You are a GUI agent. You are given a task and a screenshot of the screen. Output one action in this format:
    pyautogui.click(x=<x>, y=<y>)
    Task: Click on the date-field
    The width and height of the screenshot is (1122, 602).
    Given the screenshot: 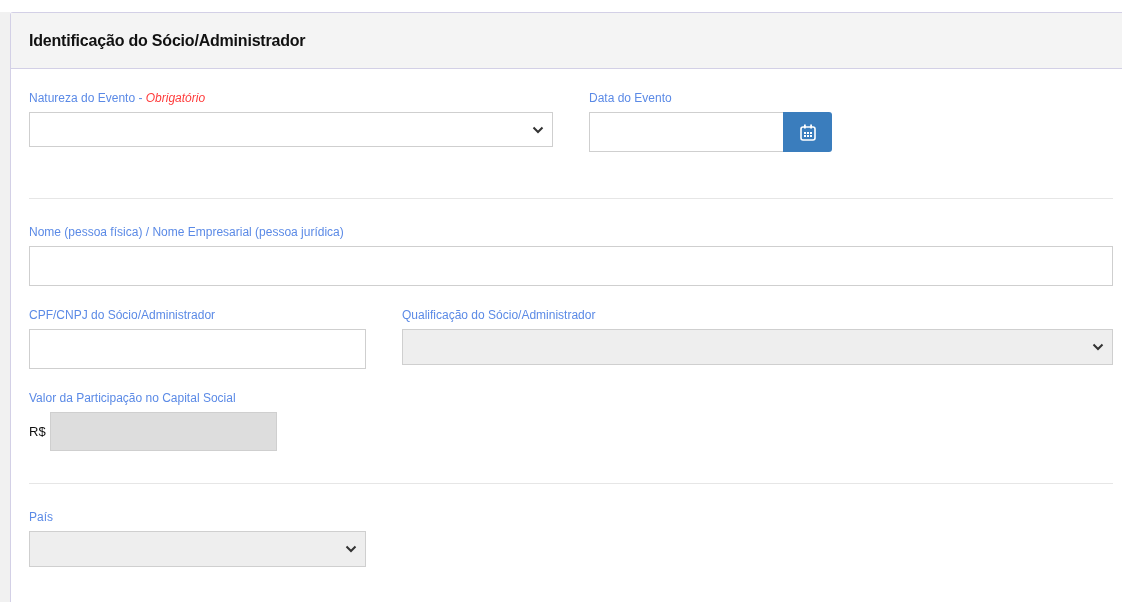 What is the action you would take?
    pyautogui.click(x=686, y=132)
    